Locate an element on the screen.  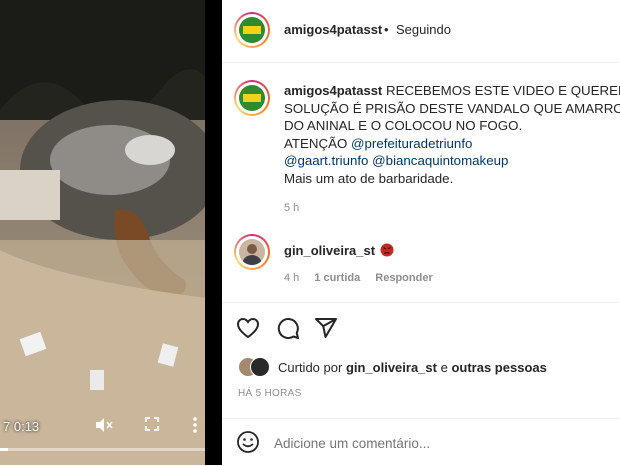
liked-by-user: gin_oliveira_st is located at coordinates (391, 367).